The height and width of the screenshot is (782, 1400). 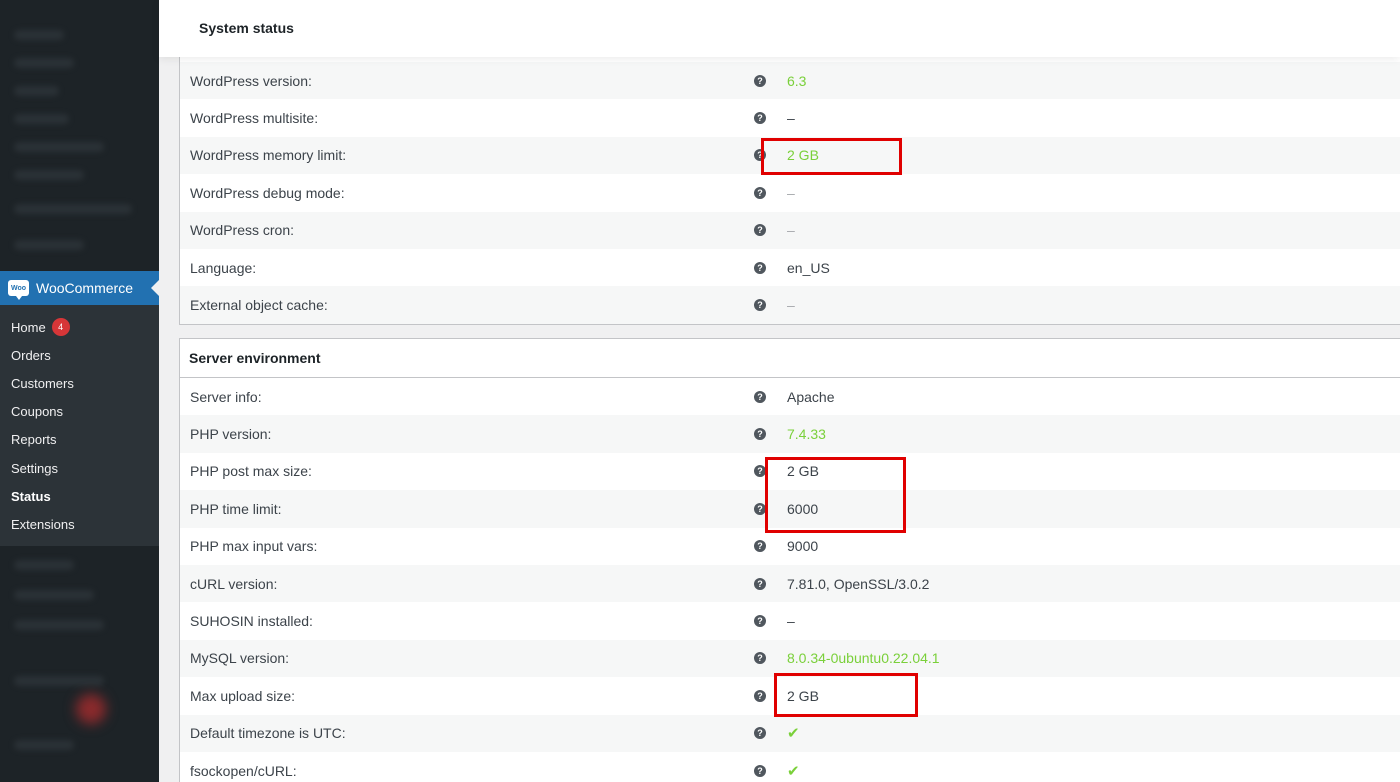 What do you see at coordinates (251, 471) in the screenshot?
I see `row-label: PHP post max size:` at bounding box center [251, 471].